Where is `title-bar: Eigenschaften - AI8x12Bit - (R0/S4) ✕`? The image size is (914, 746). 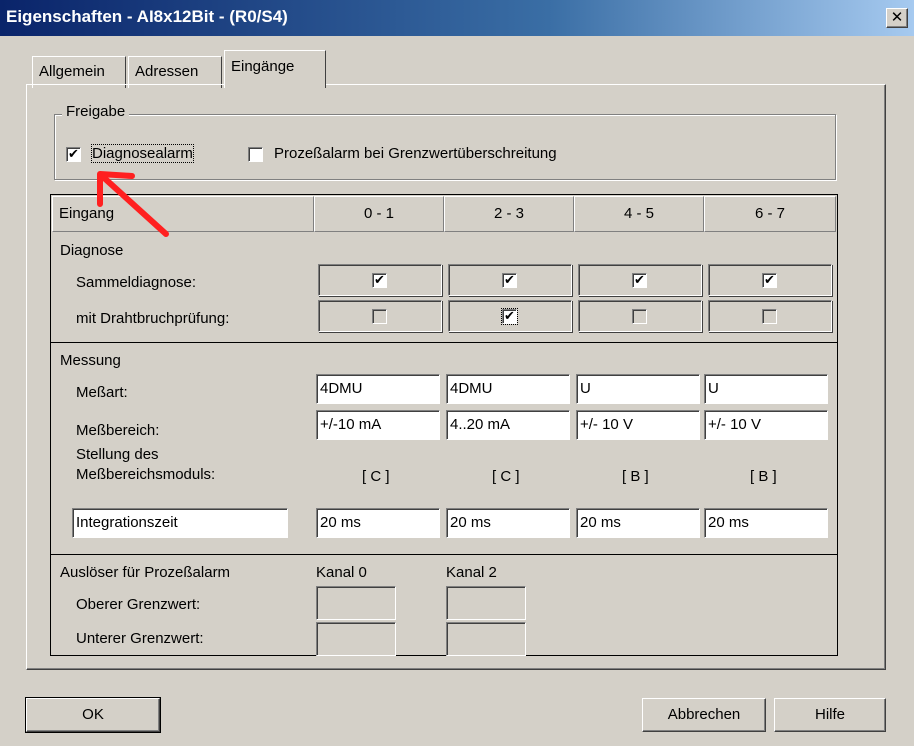 title-bar: Eigenschaften - AI8x12Bit - (R0/S4) ✕ is located at coordinates (457, 18).